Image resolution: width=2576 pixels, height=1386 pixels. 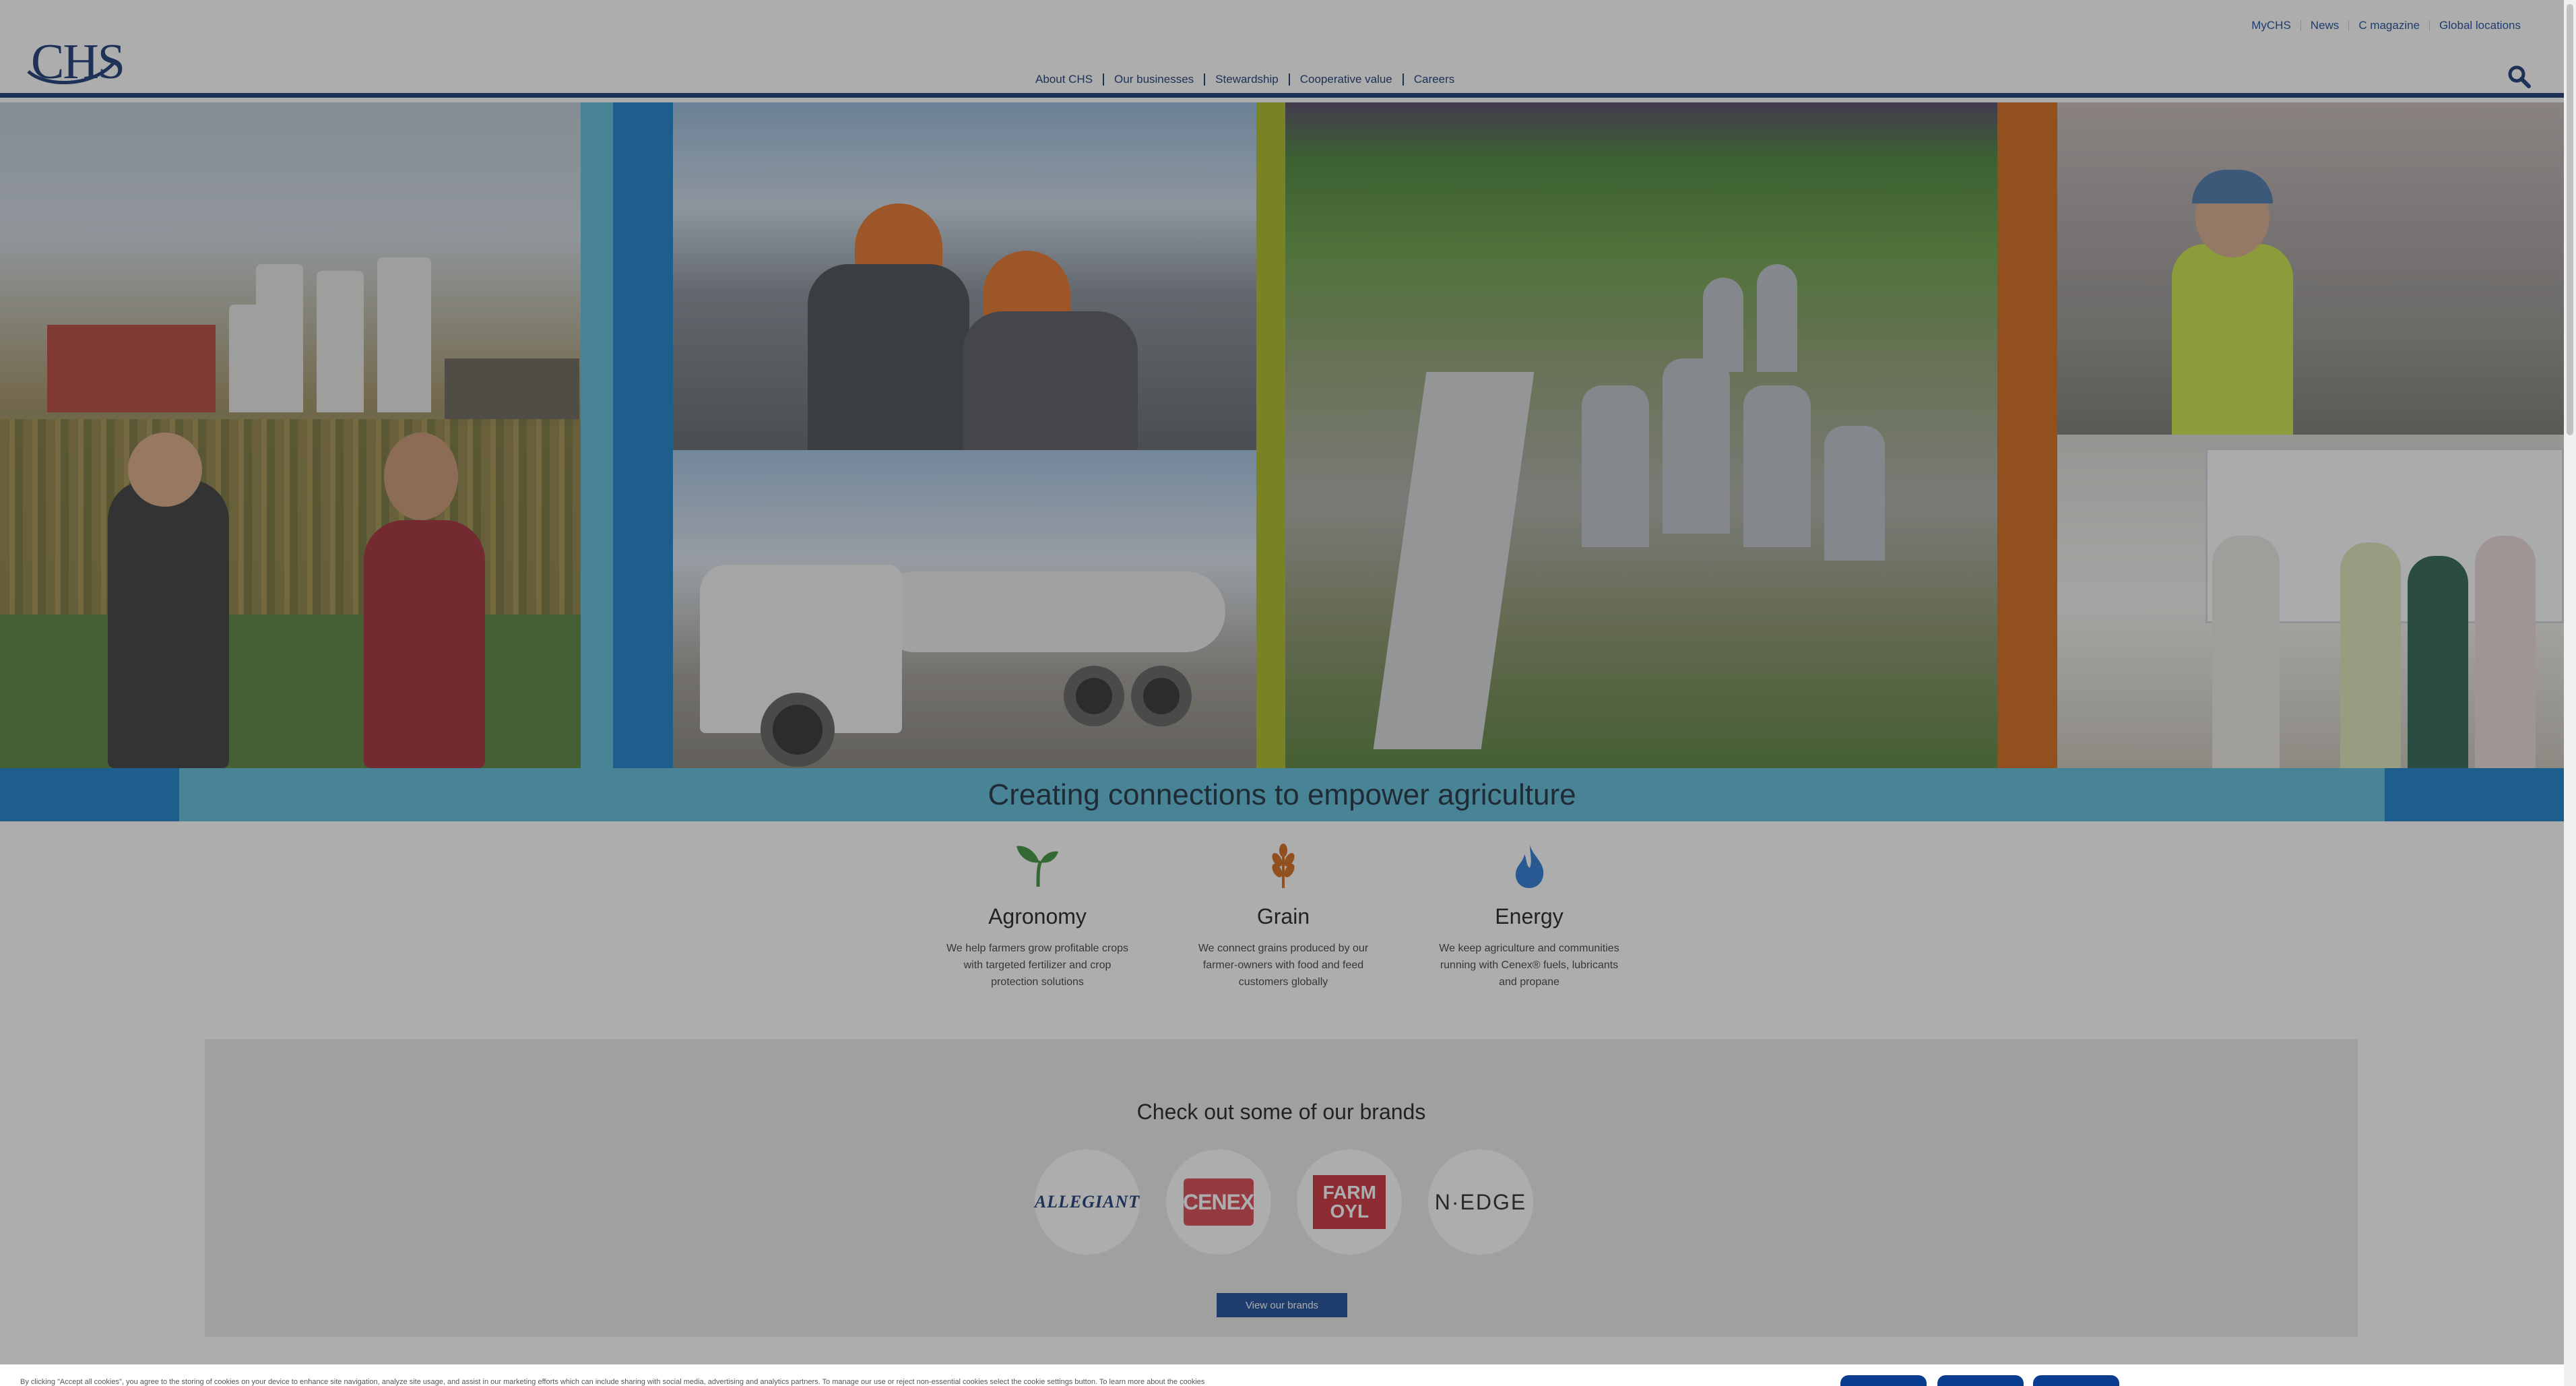 I want to click on hero-photo-office-team, so click(x=2311, y=601).